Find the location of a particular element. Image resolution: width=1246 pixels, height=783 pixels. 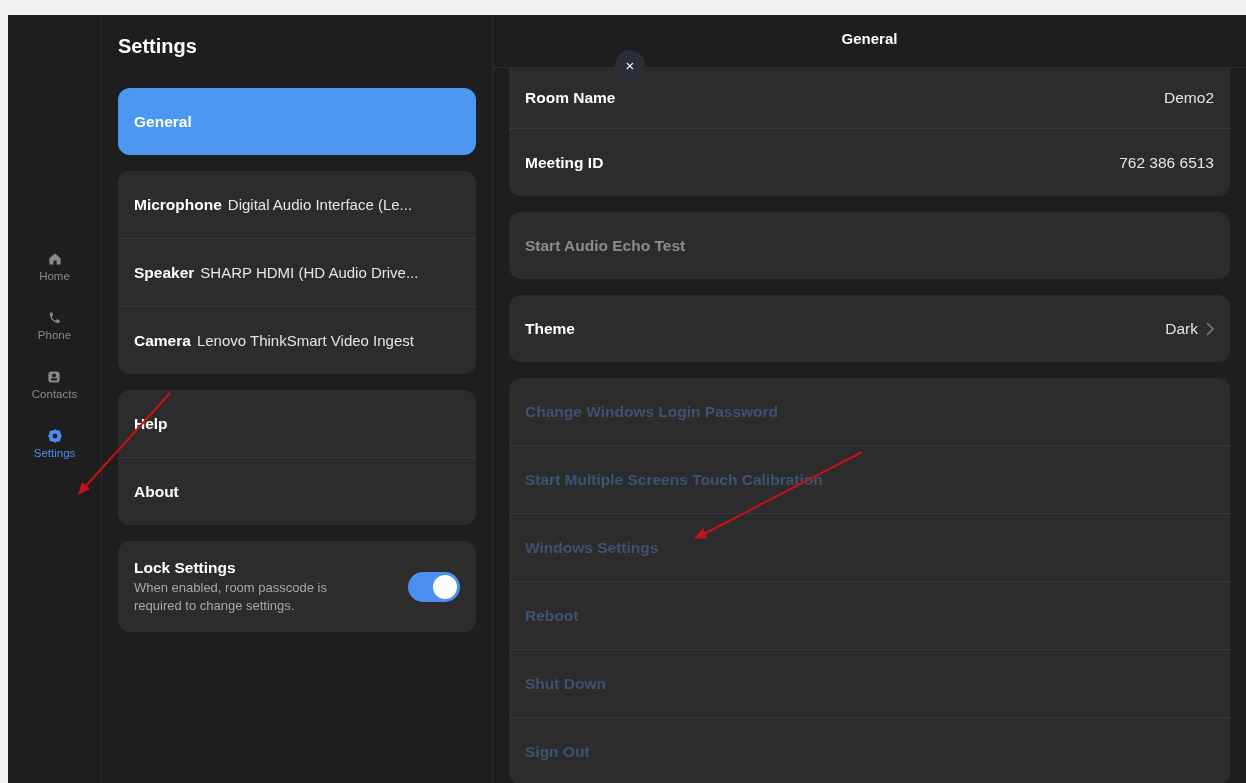

row-value: 762 386 6513 is located at coordinates (1166, 162).